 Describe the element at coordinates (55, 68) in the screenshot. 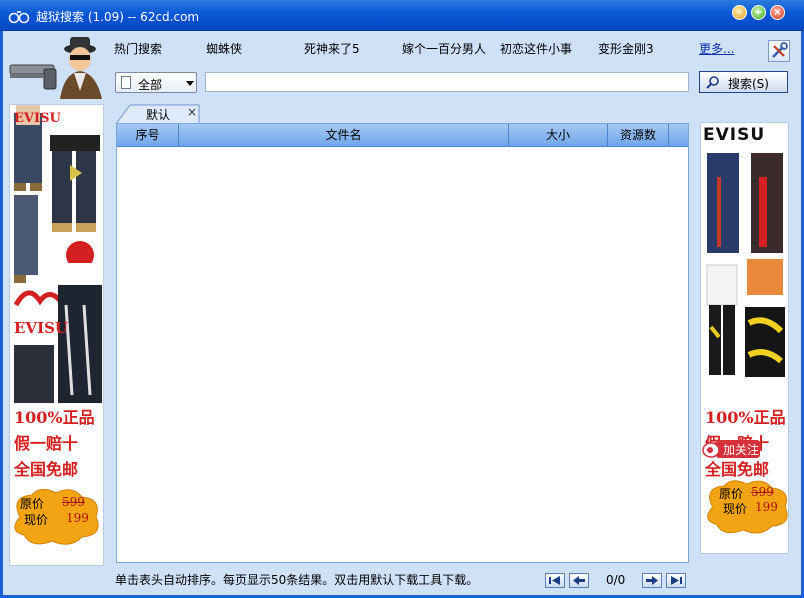

I see `spy-logo-icon` at that location.